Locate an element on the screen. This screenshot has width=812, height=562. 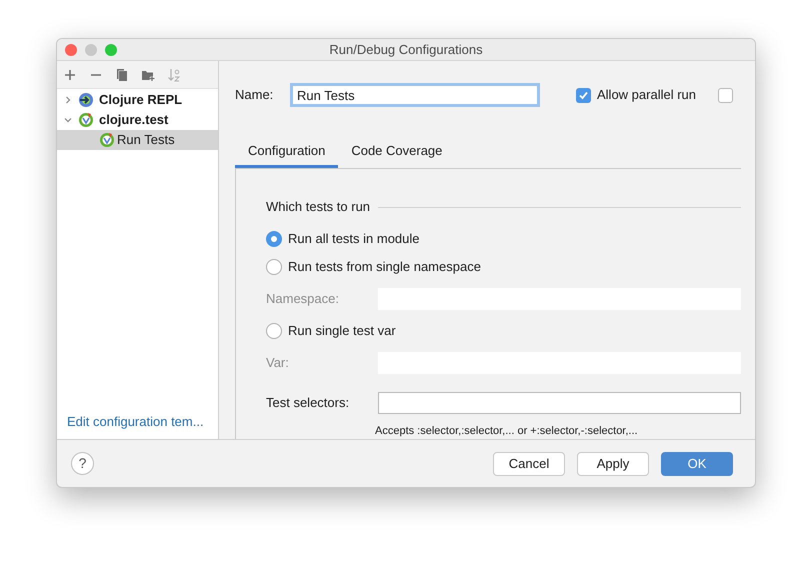
name-input: Run Tests is located at coordinates (415, 95).